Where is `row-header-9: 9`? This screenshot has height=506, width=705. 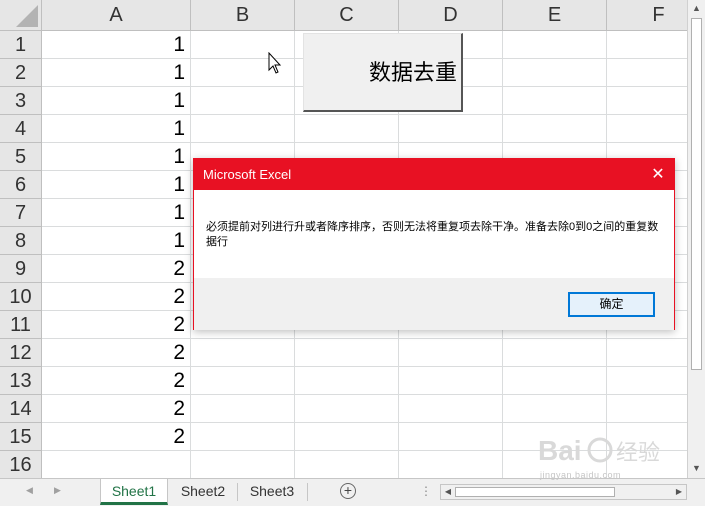 row-header-9: 9 is located at coordinates (21, 269).